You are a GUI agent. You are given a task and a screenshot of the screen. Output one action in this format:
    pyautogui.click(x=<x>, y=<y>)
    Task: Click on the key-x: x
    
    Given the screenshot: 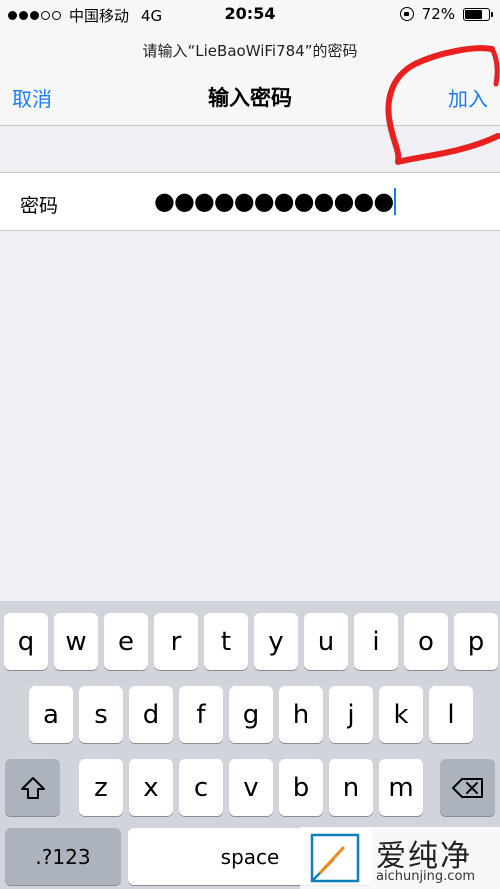 What is the action you would take?
    pyautogui.click(x=151, y=787)
    